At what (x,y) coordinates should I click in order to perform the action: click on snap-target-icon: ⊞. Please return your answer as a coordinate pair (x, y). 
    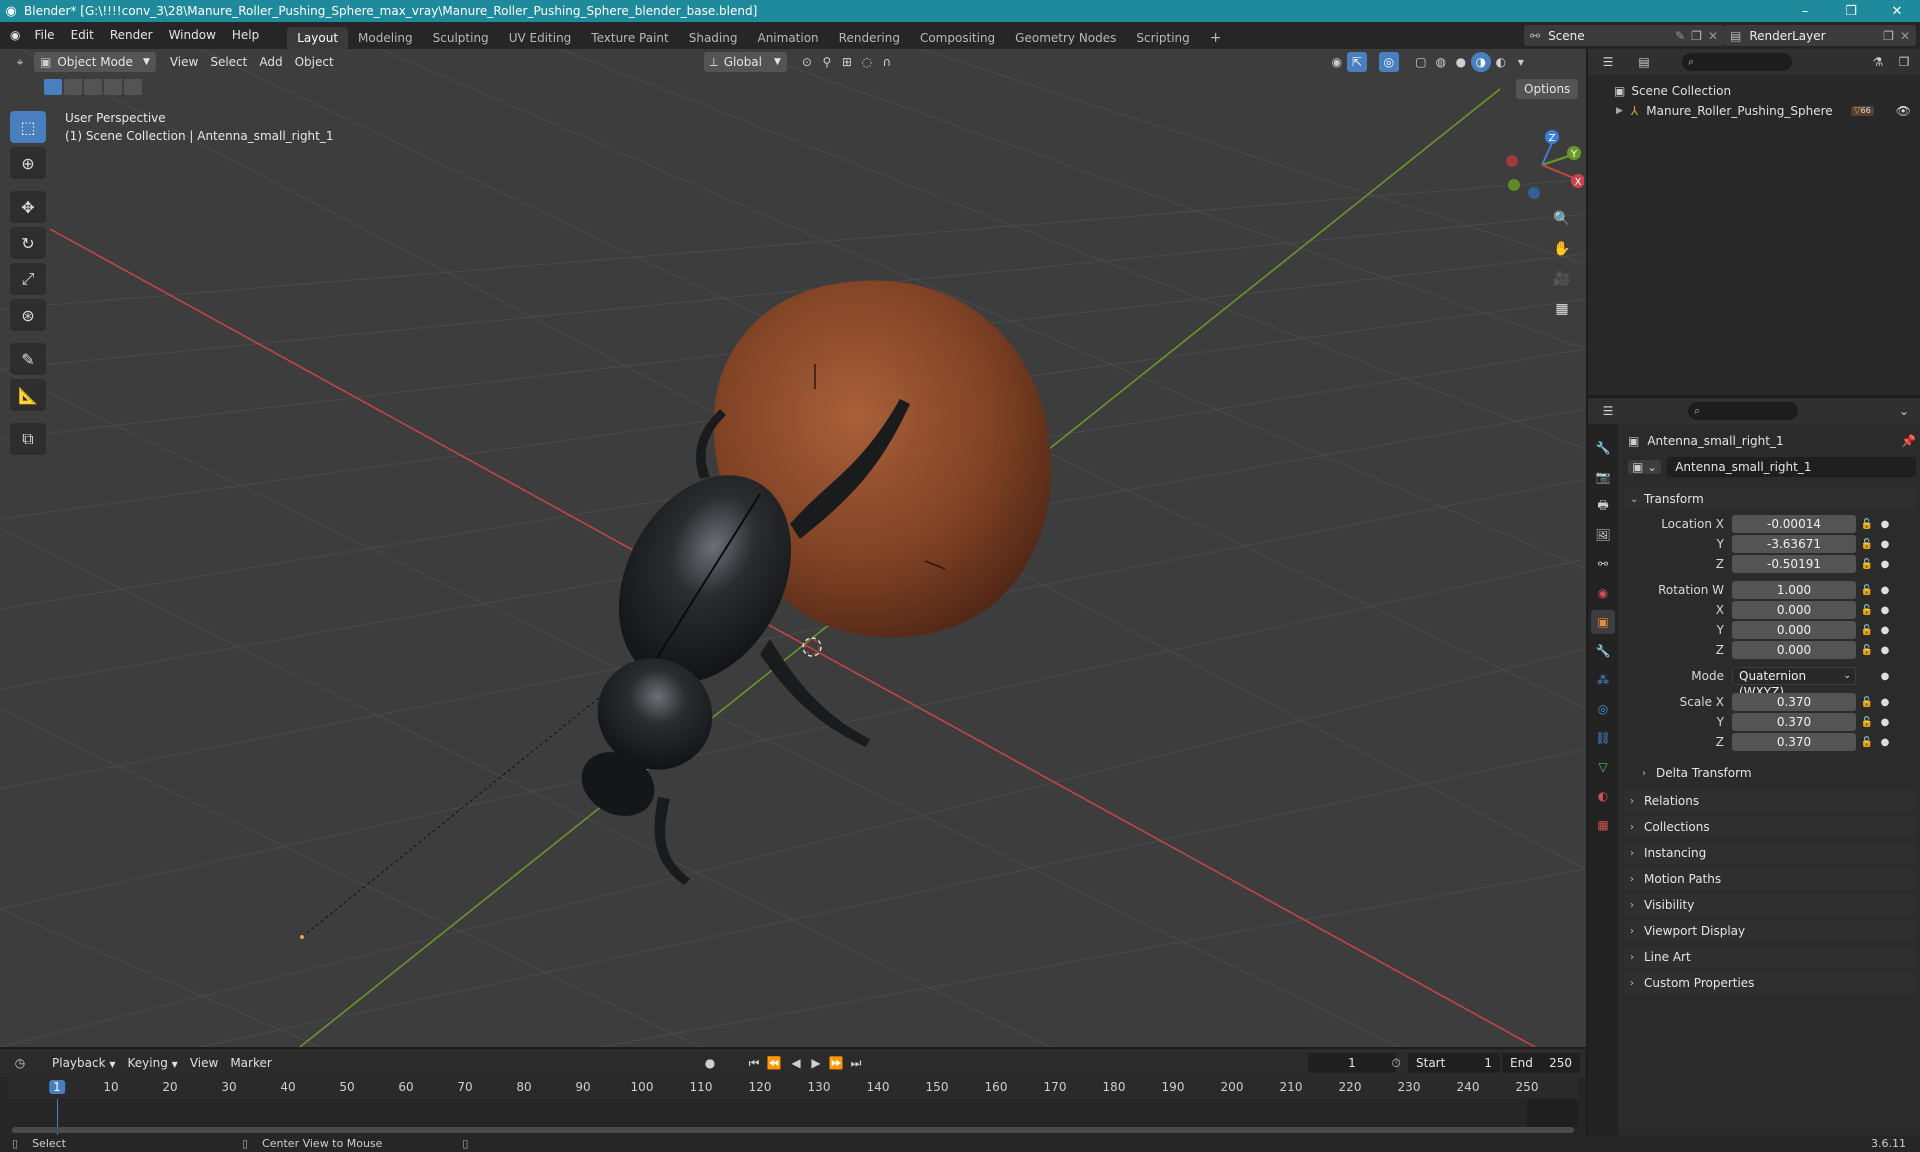
    Looking at the image, I should click on (847, 62).